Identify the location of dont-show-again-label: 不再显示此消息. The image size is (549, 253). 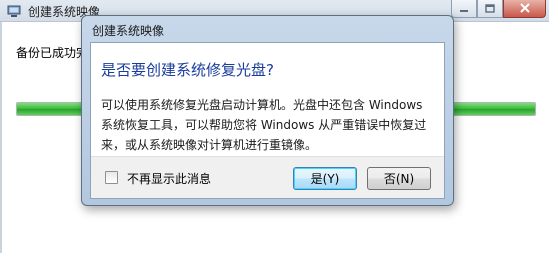
(169, 178).